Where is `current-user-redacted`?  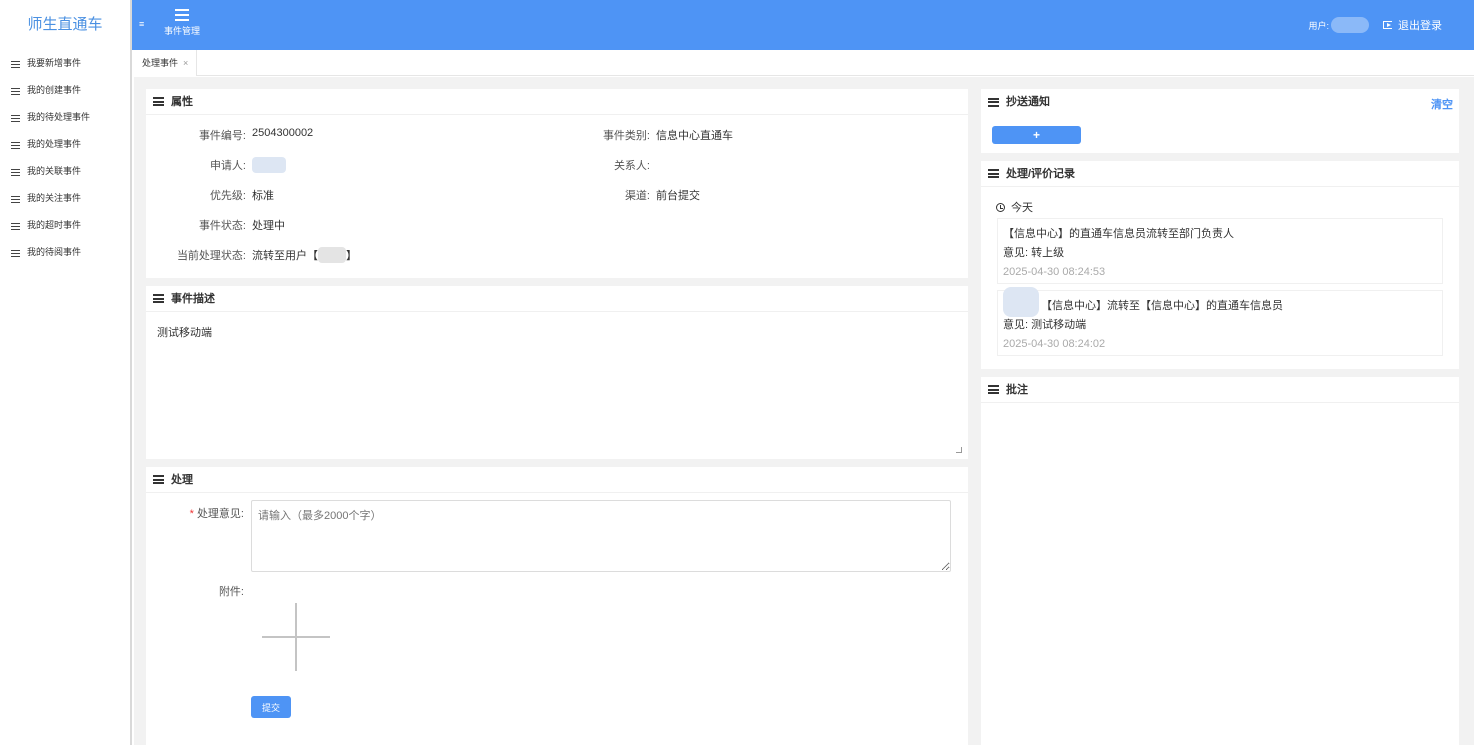 current-user-redacted is located at coordinates (332, 255).